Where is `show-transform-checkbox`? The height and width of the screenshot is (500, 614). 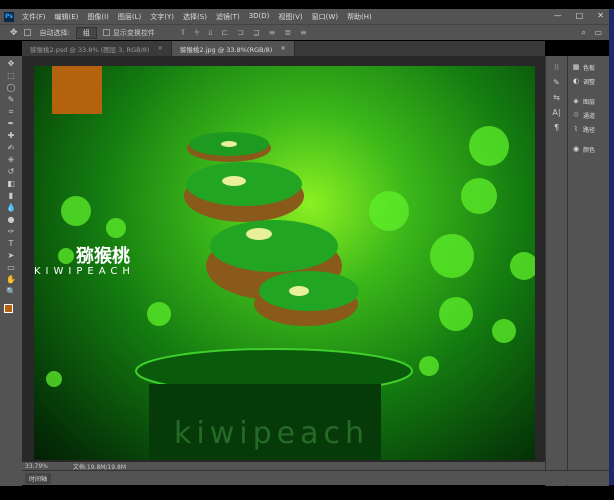 show-transform-checkbox is located at coordinates (106, 32).